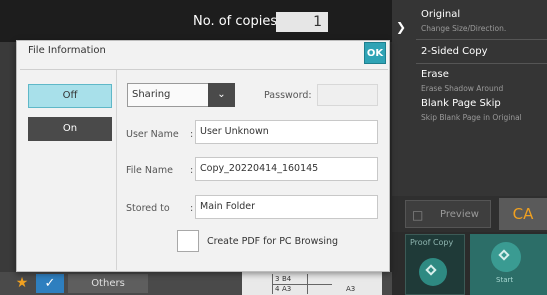 Image resolution: width=547 pixels, height=295 pixels. What do you see at coordinates (152, 134) in the screenshot?
I see `user-name-label: User Name` at bounding box center [152, 134].